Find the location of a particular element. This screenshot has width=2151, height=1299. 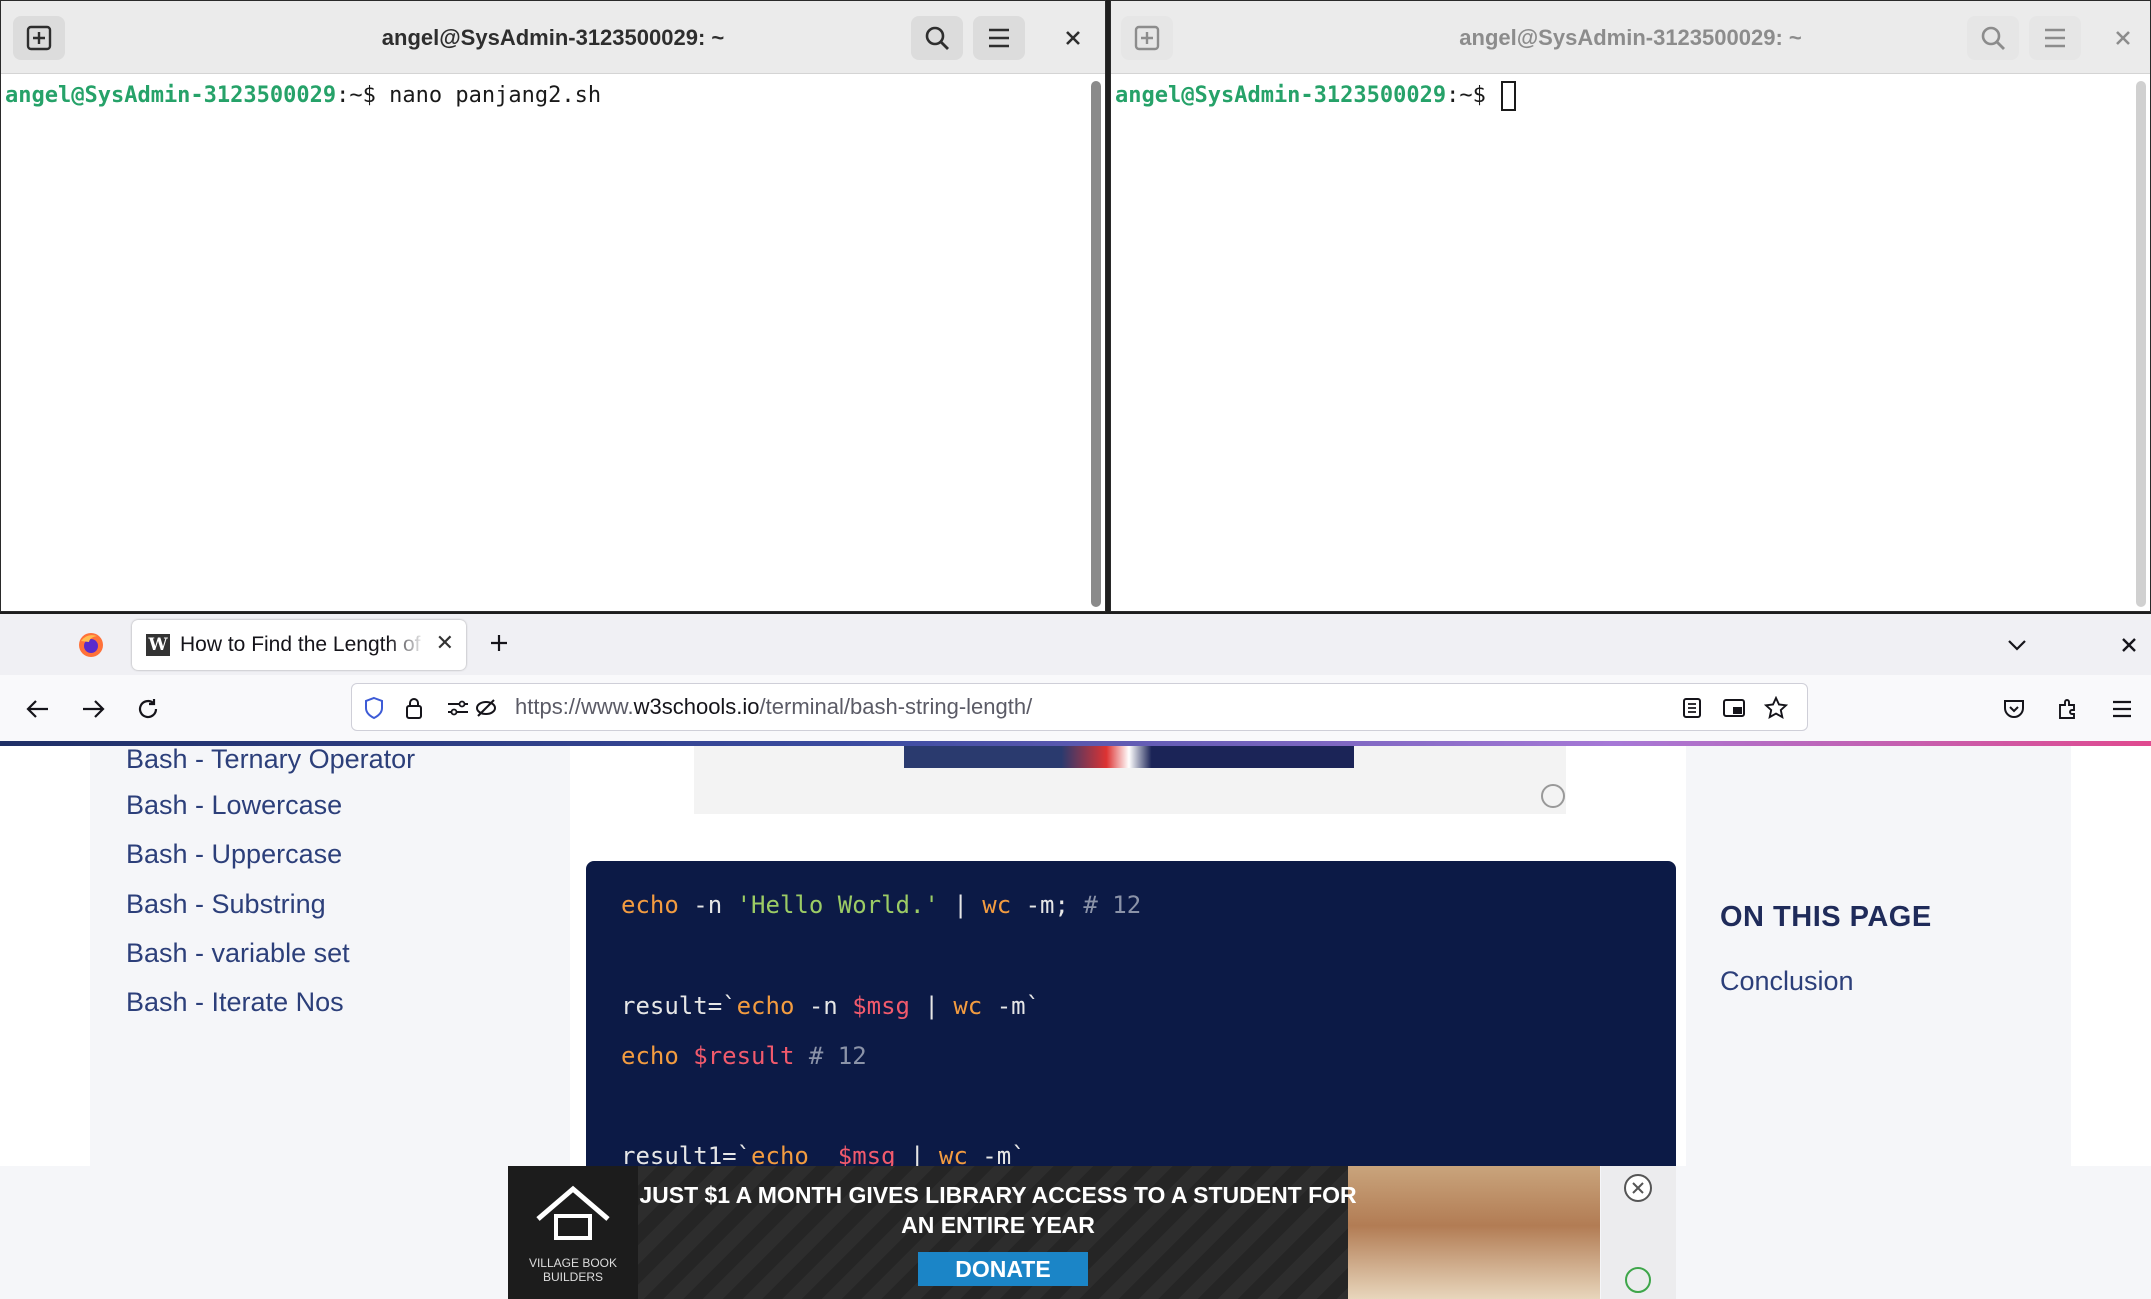

puzzle-icon is located at coordinates (2067, 709).